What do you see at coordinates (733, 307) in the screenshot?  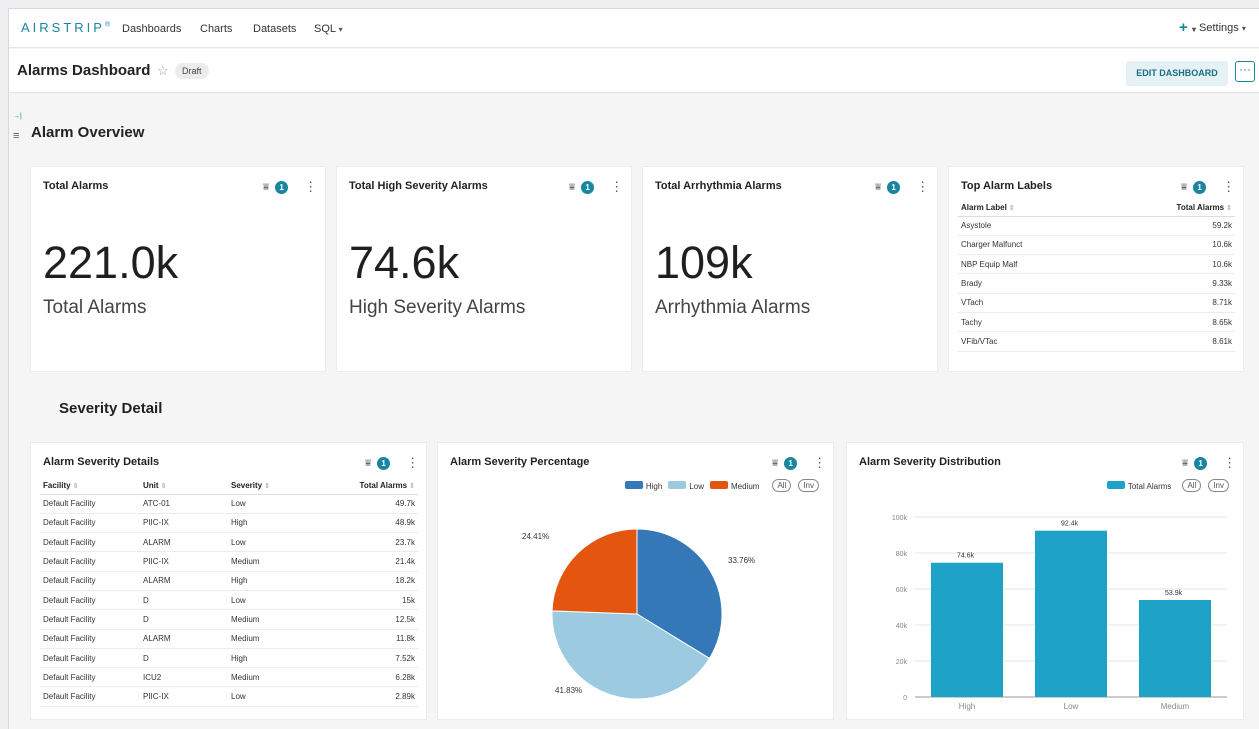 I see `kpi-subtitle: Arrhythmia Alarms` at bounding box center [733, 307].